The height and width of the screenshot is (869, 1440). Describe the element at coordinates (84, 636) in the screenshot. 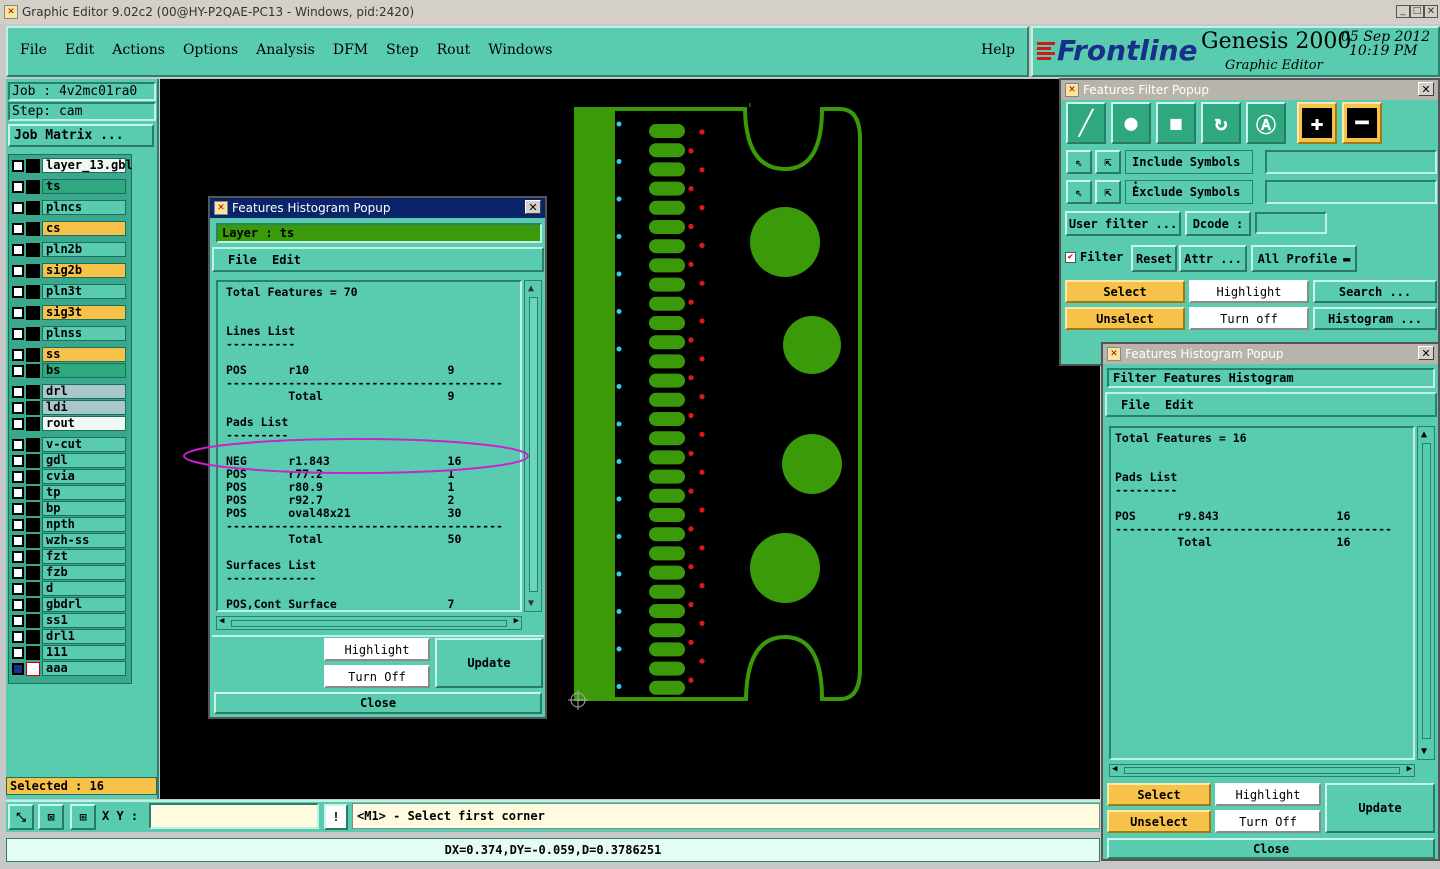

I see `layer-name: drl1` at that location.